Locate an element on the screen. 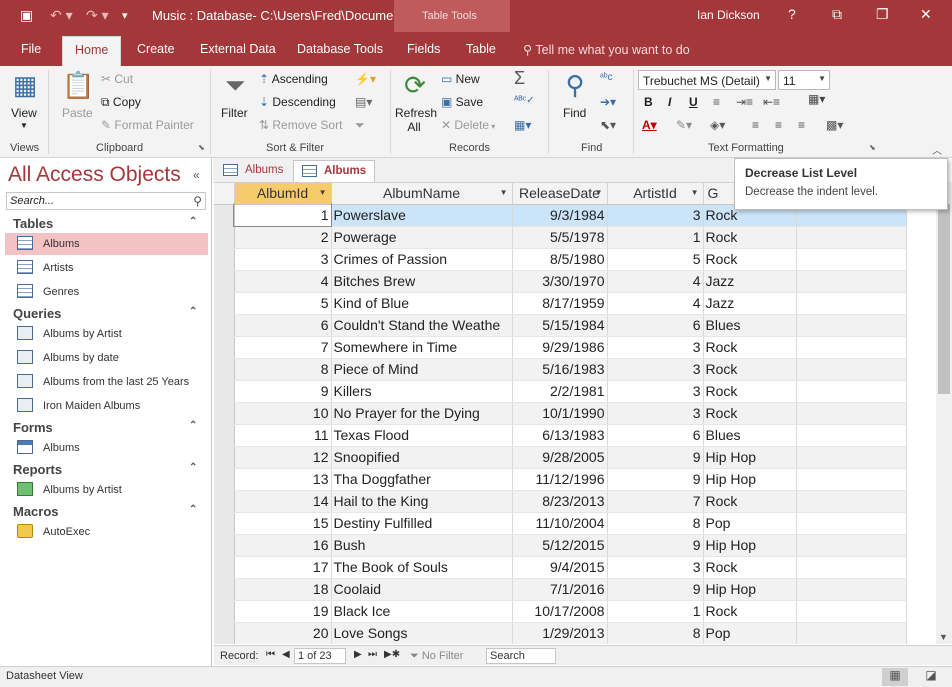 The height and width of the screenshot is (687, 952). table-row: 17 The Book of Souls 9/4/2015 3 Rock is located at coordinates (560, 567).